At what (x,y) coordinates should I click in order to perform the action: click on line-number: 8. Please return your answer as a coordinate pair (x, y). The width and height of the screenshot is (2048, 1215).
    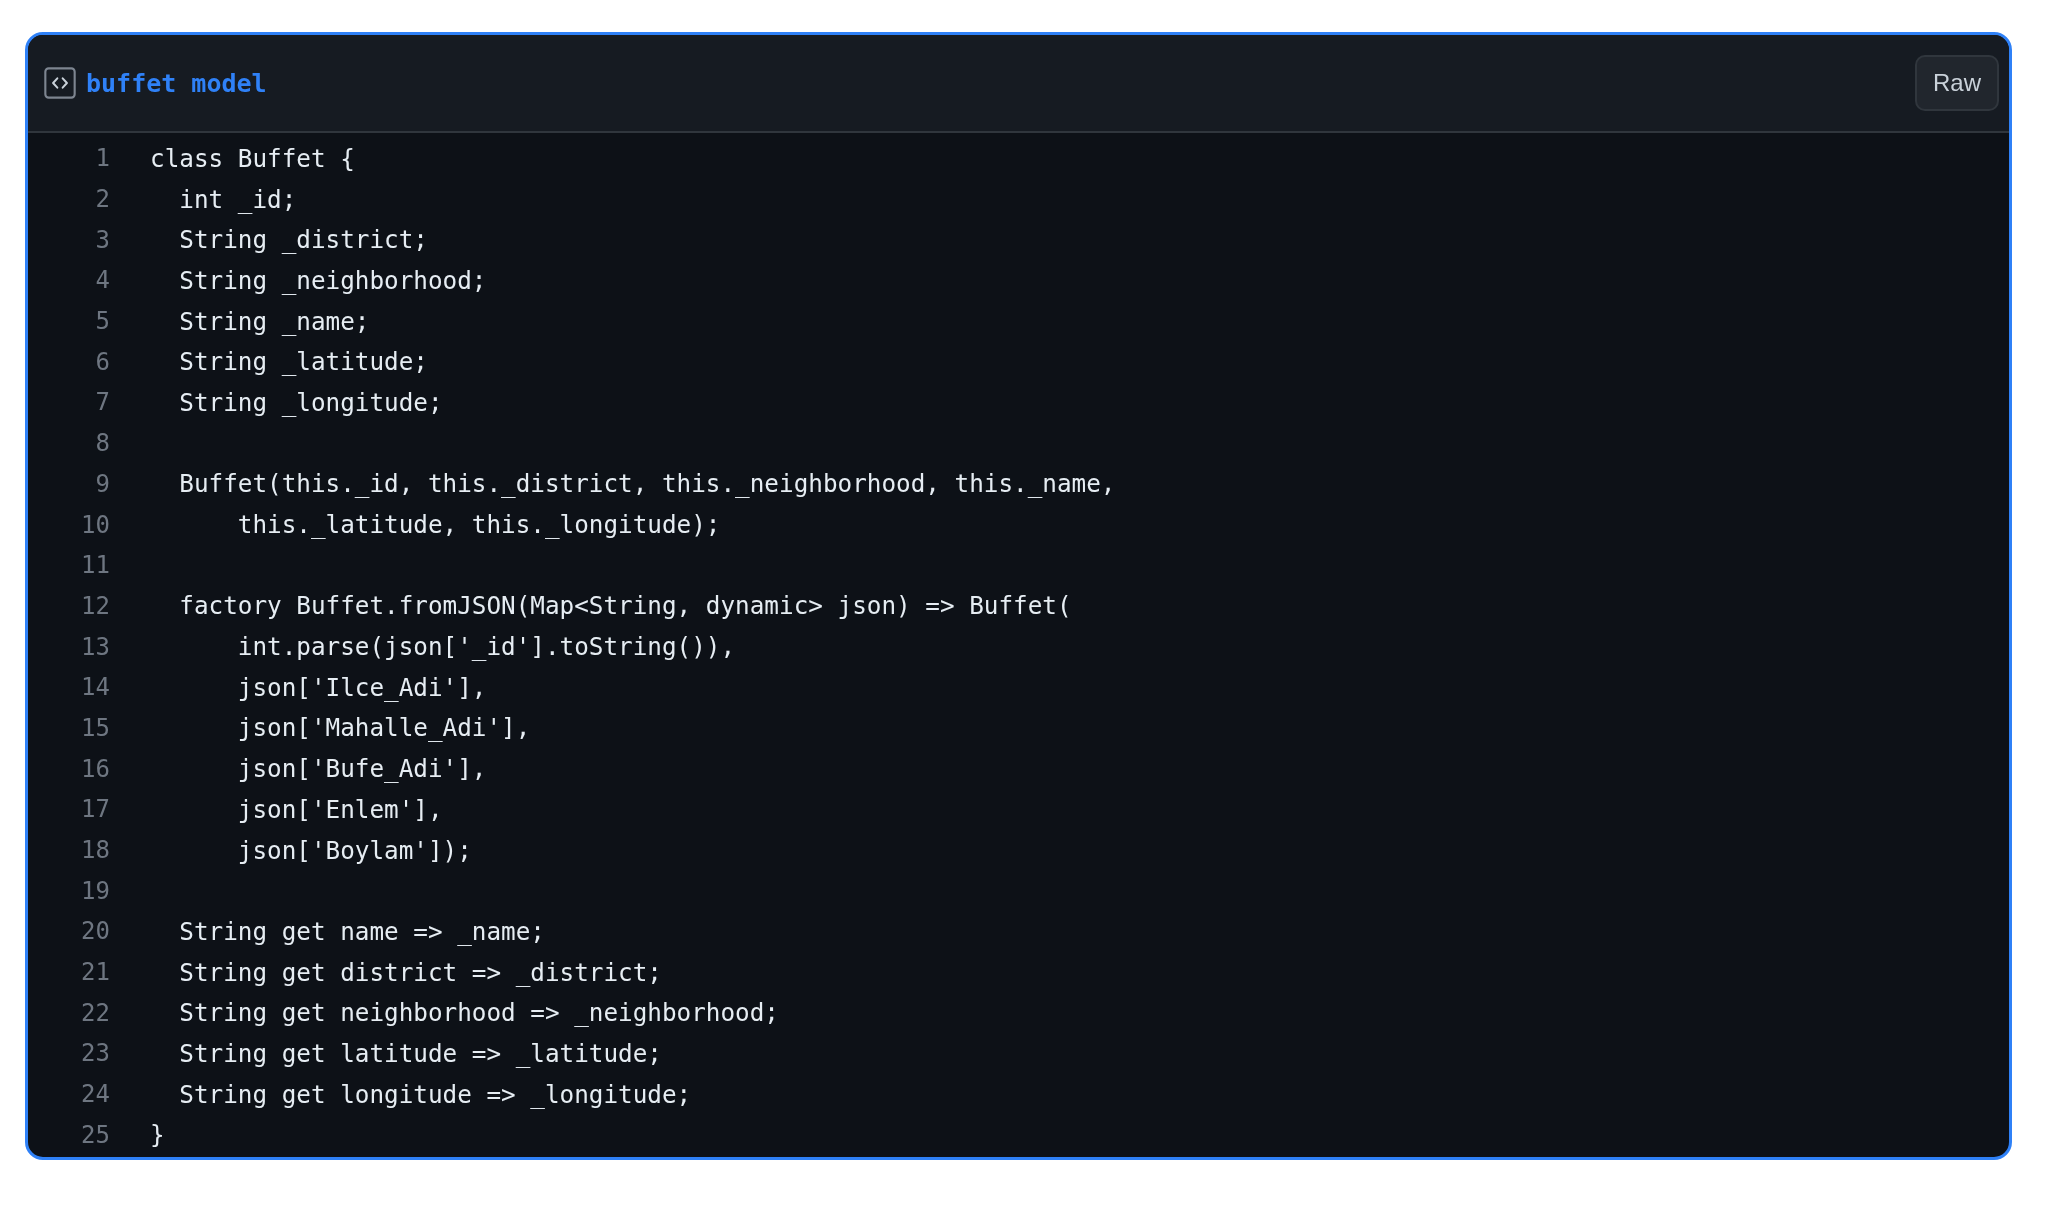
    Looking at the image, I should click on (102, 443).